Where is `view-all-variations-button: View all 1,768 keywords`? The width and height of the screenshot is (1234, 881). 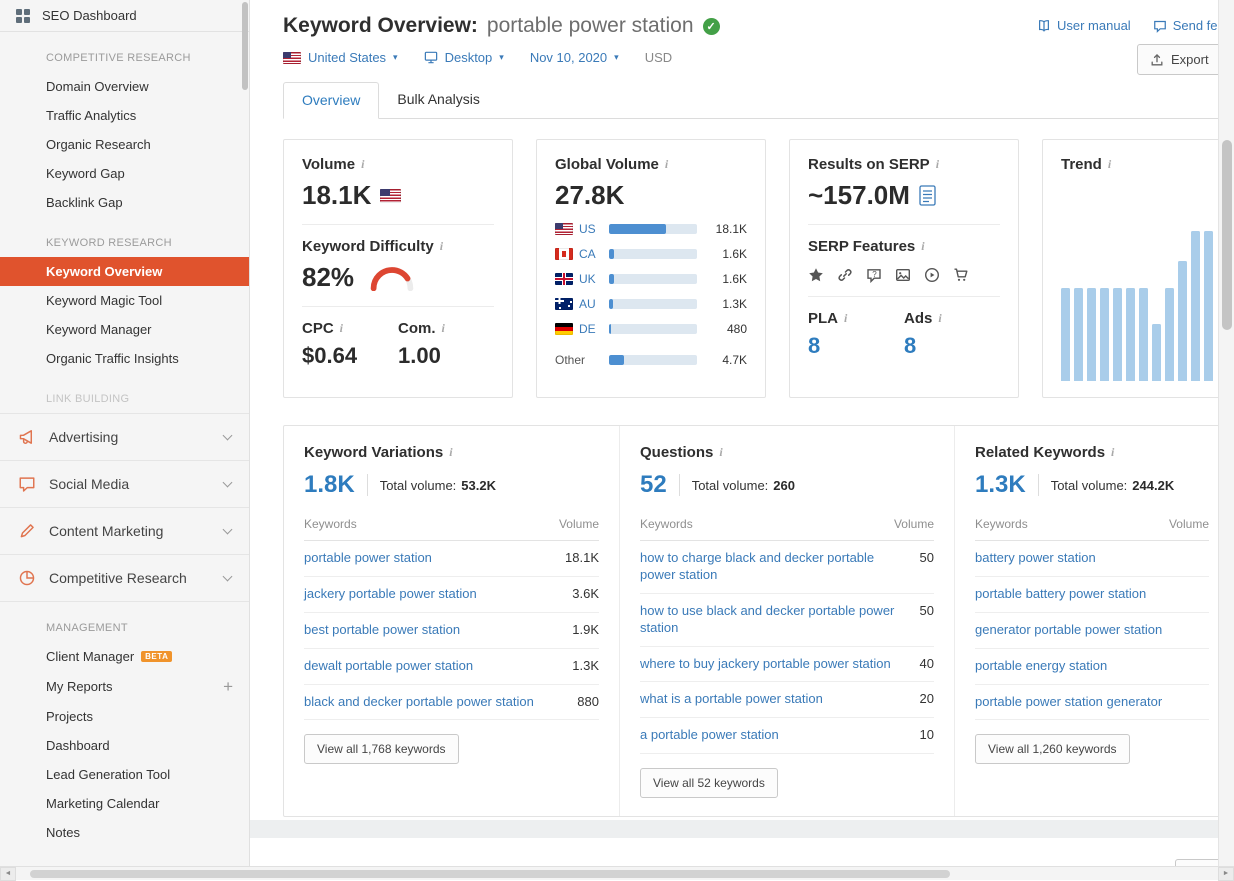 view-all-variations-button: View all 1,768 keywords is located at coordinates (381, 749).